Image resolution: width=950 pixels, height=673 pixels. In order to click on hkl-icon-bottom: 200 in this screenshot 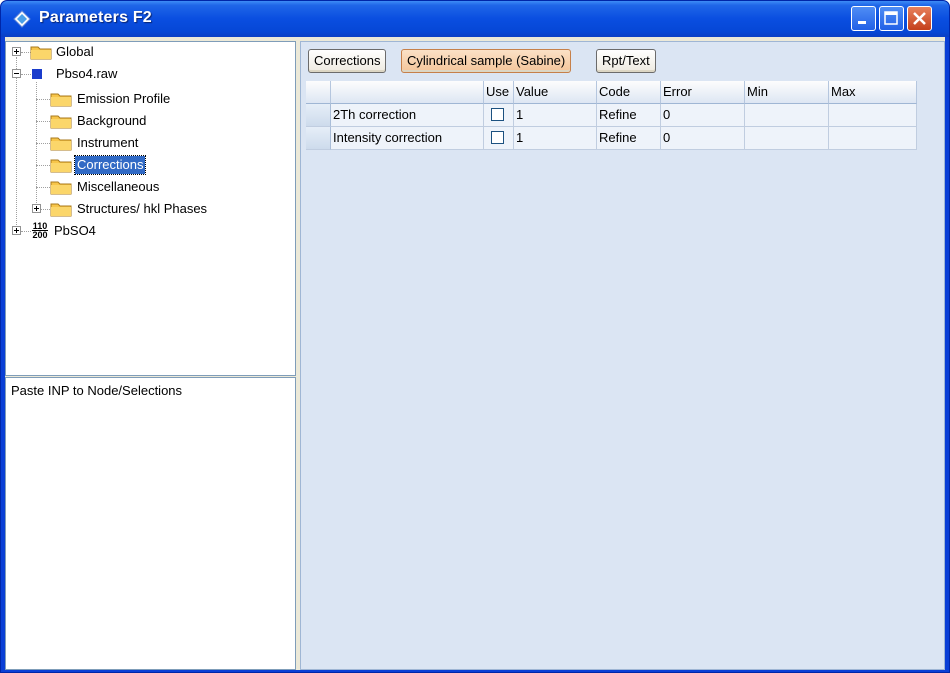, I will do `click(40, 235)`.